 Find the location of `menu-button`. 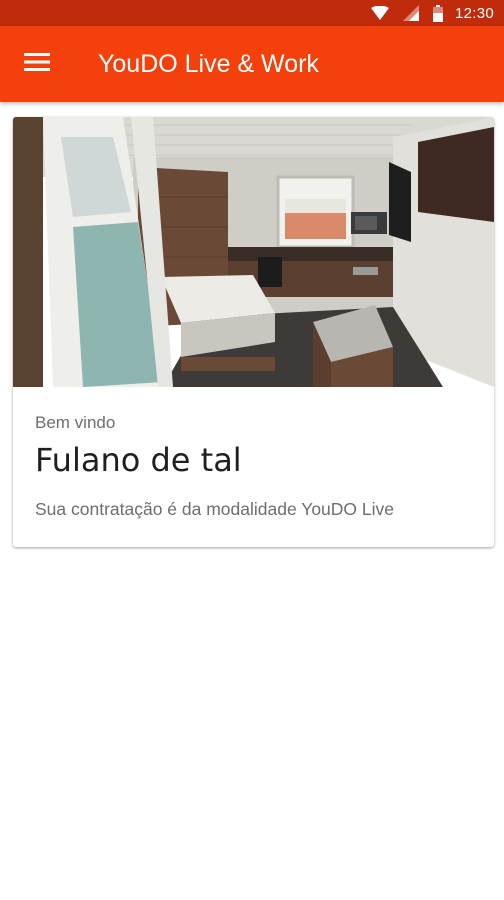

menu-button is located at coordinates (37, 64).